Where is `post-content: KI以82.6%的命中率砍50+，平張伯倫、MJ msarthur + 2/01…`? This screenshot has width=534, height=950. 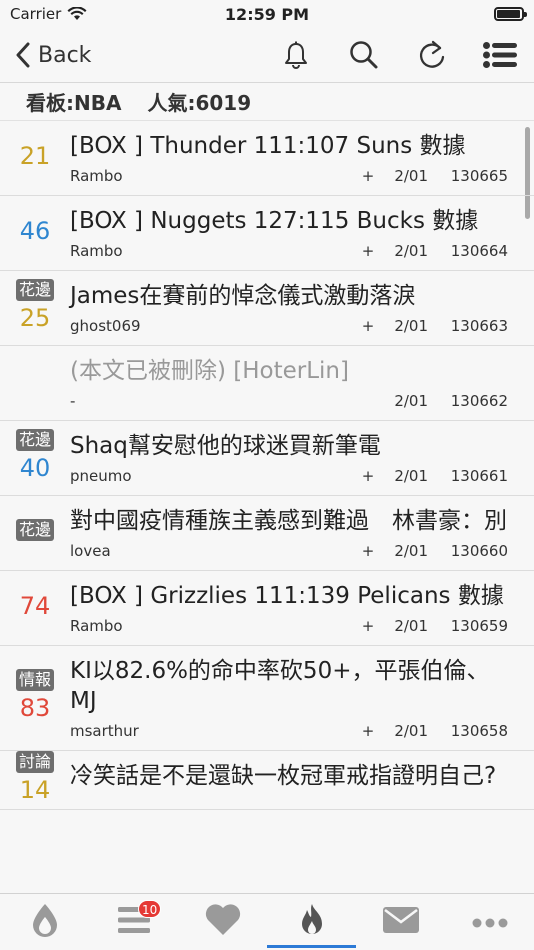 post-content: KI以82.6%的命中率砍50+，平張伯倫、MJ msarthur + 2/01… is located at coordinates (302, 698).